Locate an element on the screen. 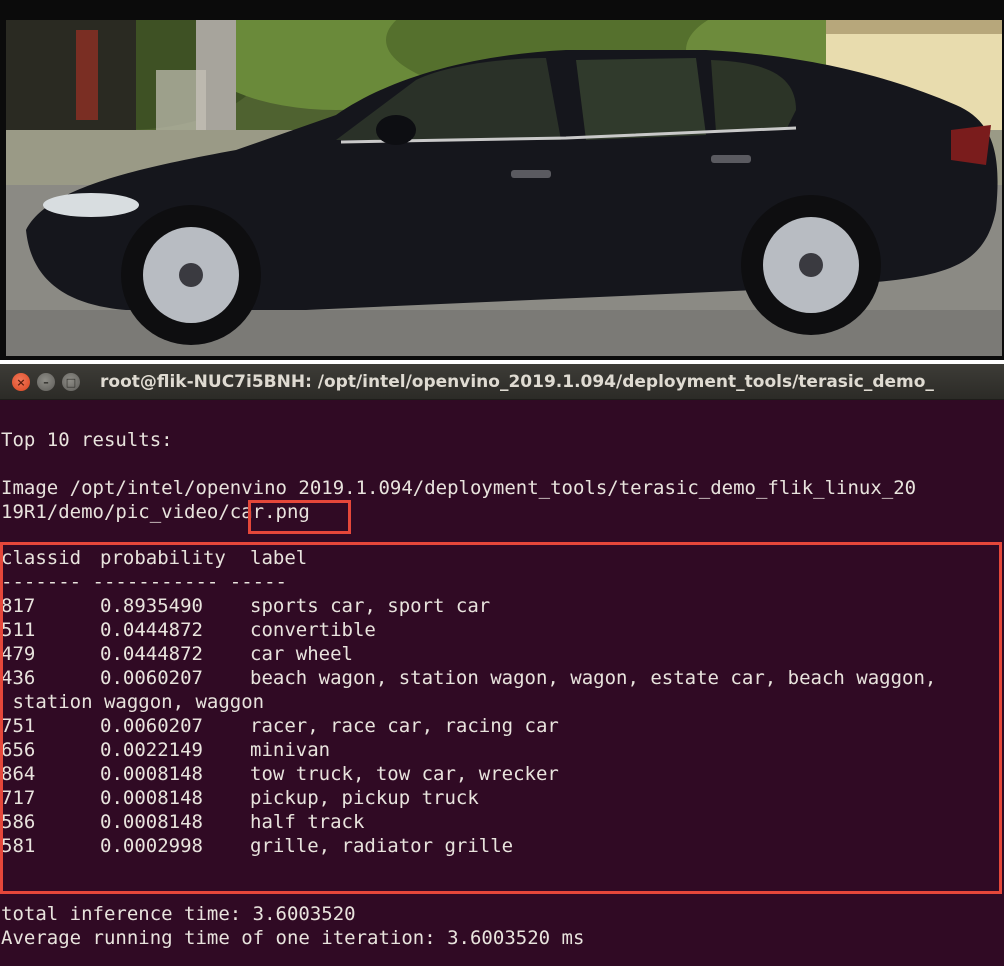 This screenshot has height=966, width=1004. minimize-icon: – is located at coordinates (46, 382).